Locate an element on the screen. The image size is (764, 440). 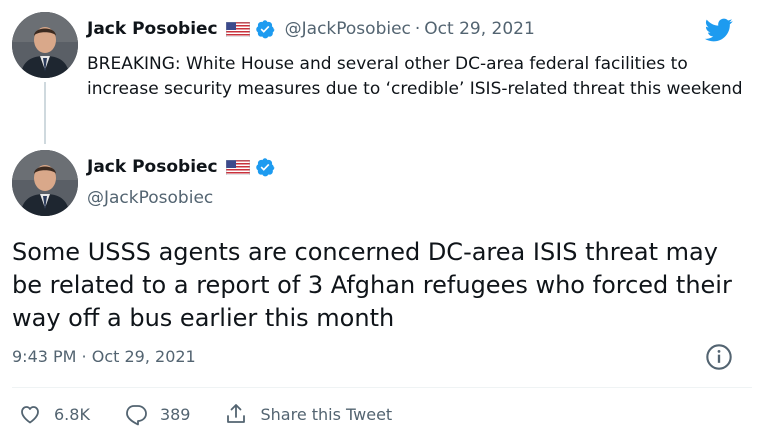
reply-bubble-icon is located at coordinates (136, 415).